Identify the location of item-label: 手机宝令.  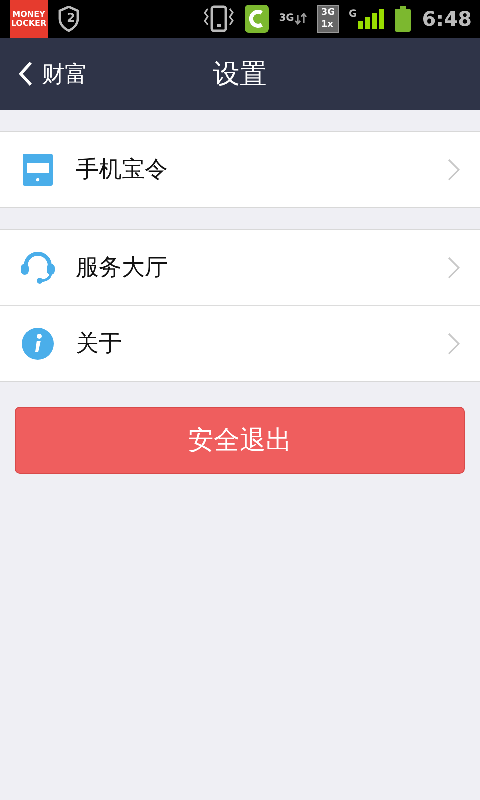
(122, 170).